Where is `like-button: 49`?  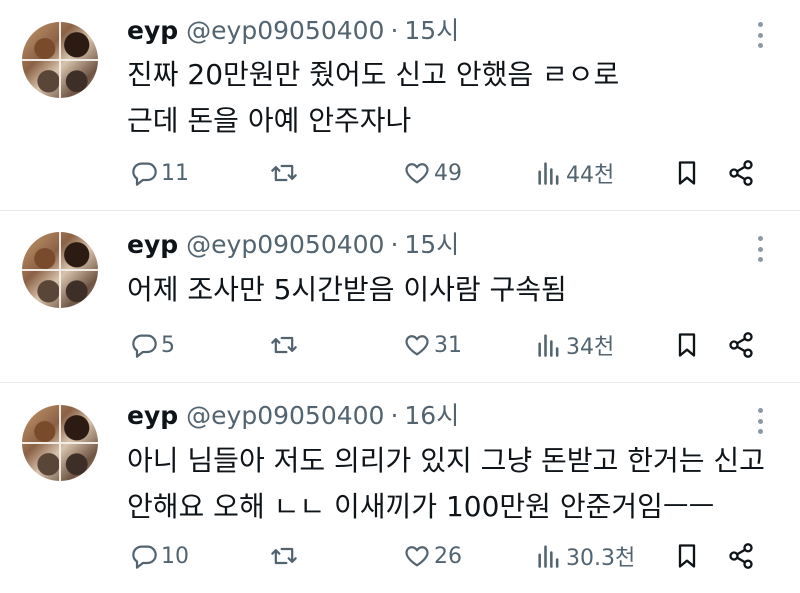
like-button: 49 is located at coordinates (432, 173).